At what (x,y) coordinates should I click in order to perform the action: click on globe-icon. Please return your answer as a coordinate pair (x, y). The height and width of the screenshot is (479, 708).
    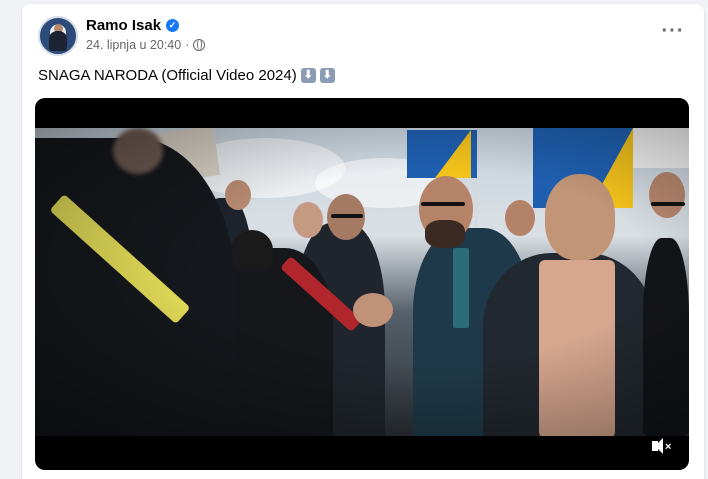
    Looking at the image, I should click on (199, 45).